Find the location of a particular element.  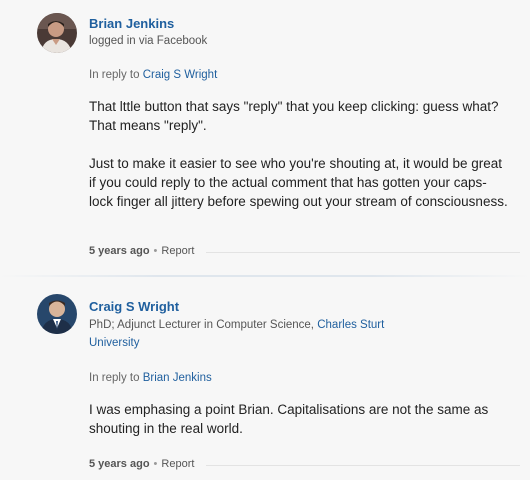

author-meta: logged in via Facebook is located at coordinates (148, 41).